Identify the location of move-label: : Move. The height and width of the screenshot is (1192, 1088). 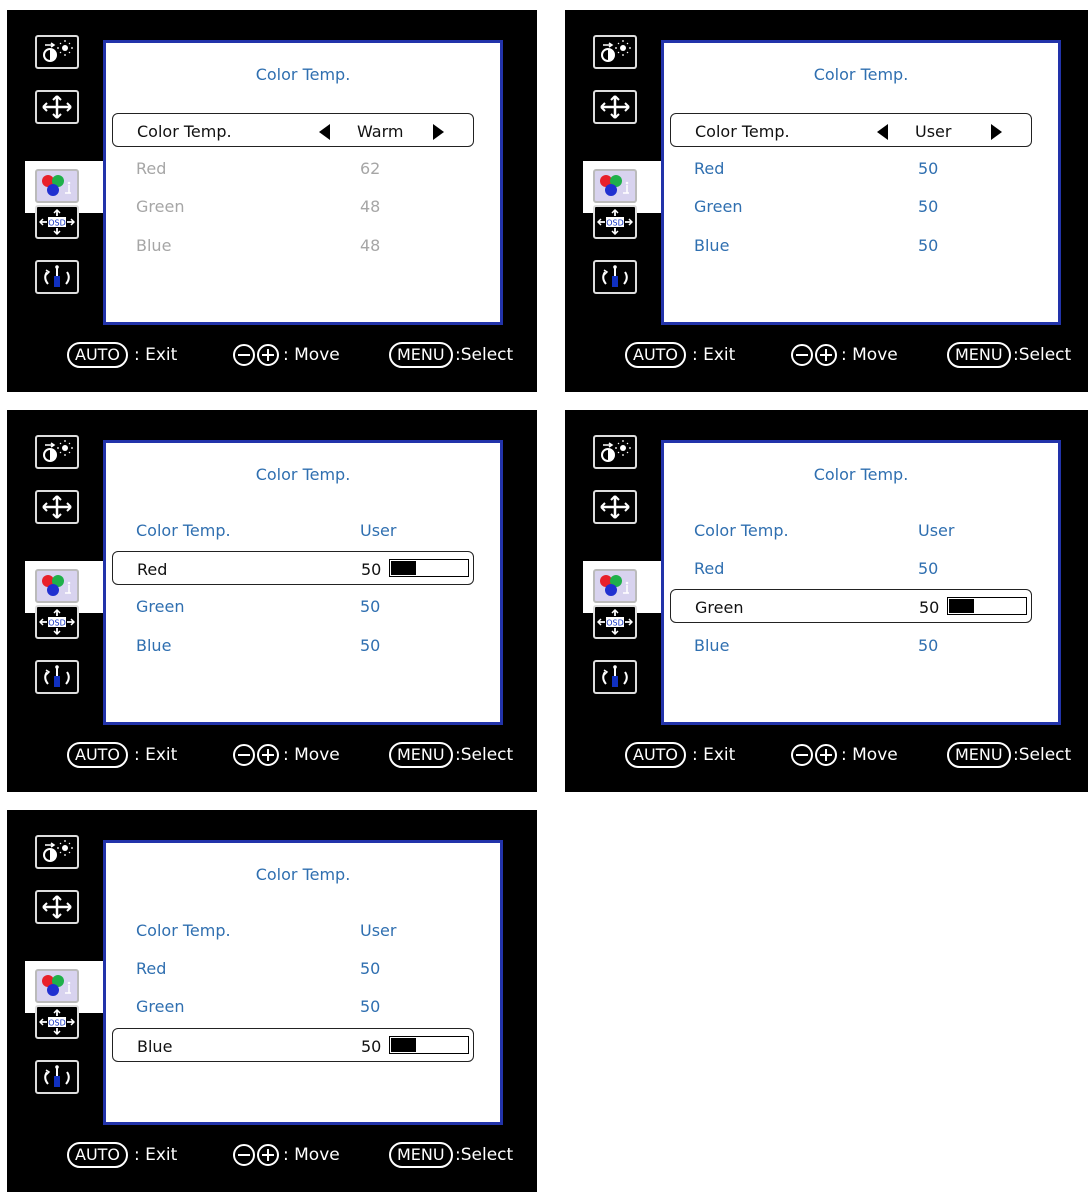
(311, 355).